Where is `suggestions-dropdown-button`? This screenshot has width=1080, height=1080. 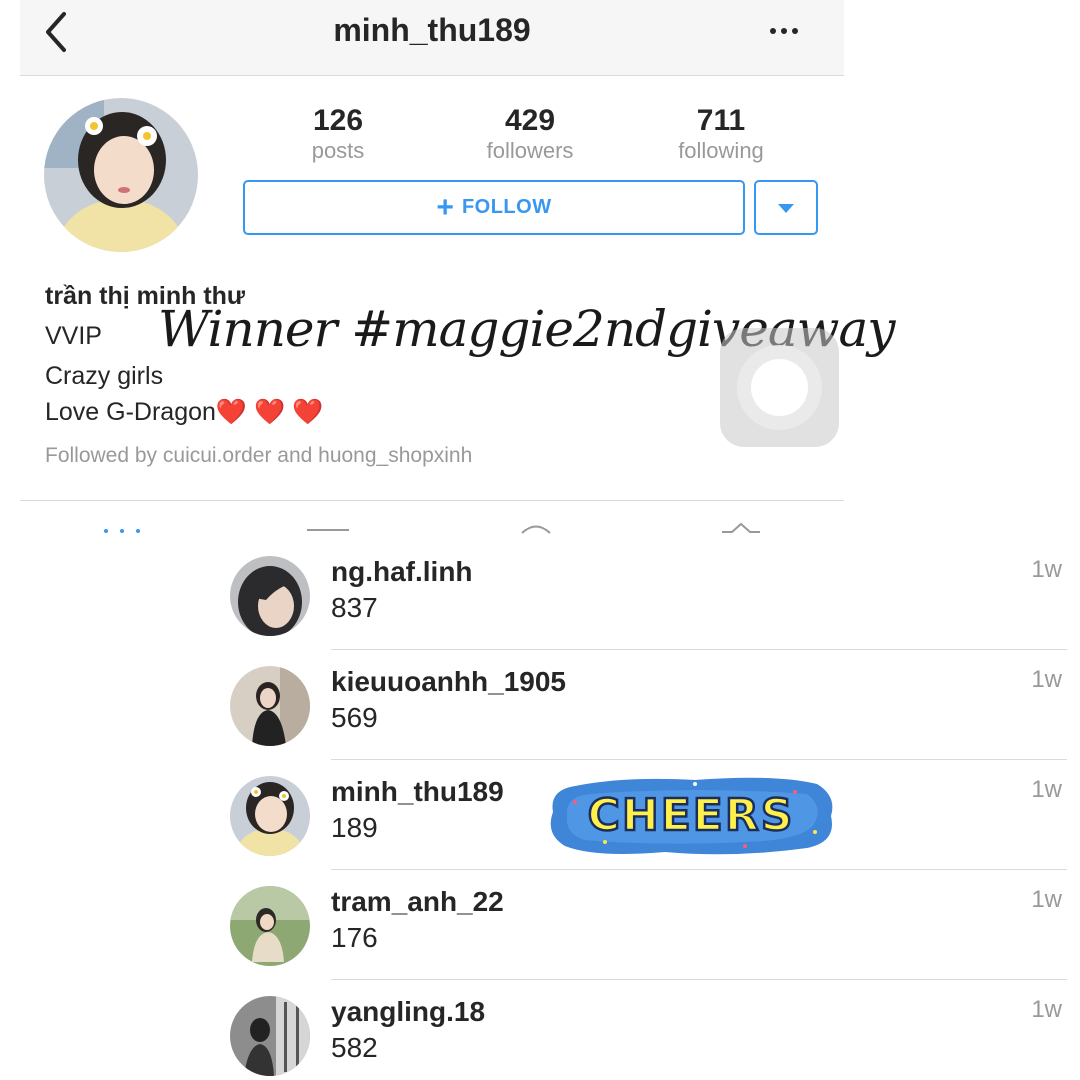
suggestions-dropdown-button is located at coordinates (786, 207).